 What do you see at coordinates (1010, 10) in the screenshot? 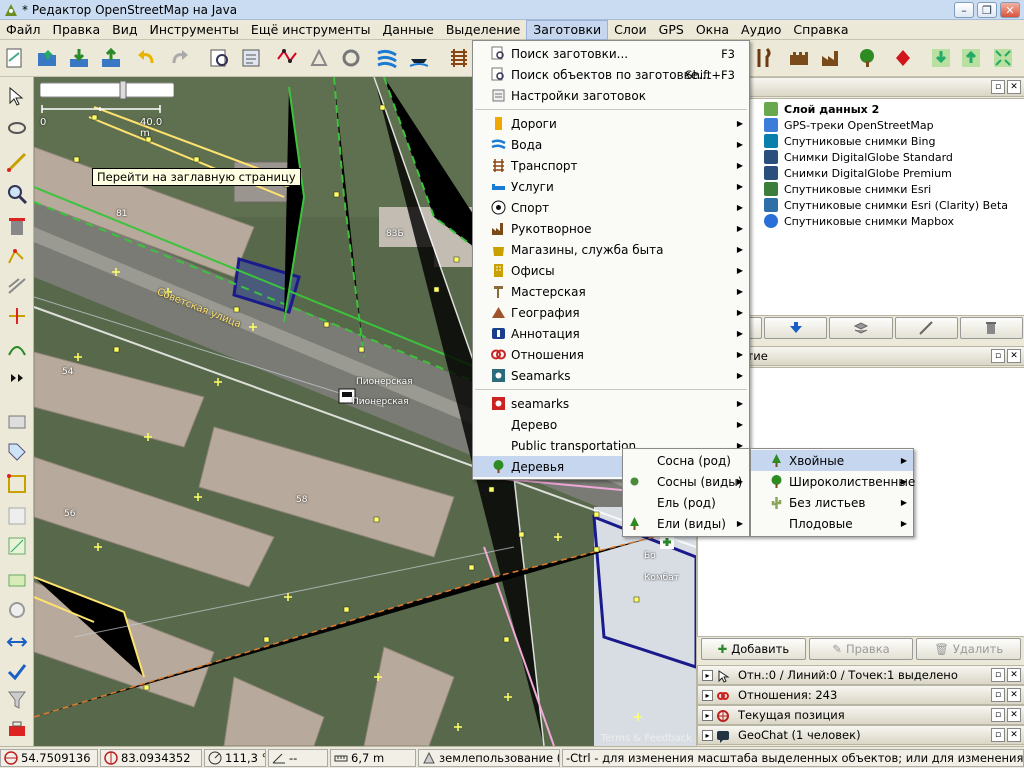
I see `close-button: ✕` at bounding box center [1010, 10].